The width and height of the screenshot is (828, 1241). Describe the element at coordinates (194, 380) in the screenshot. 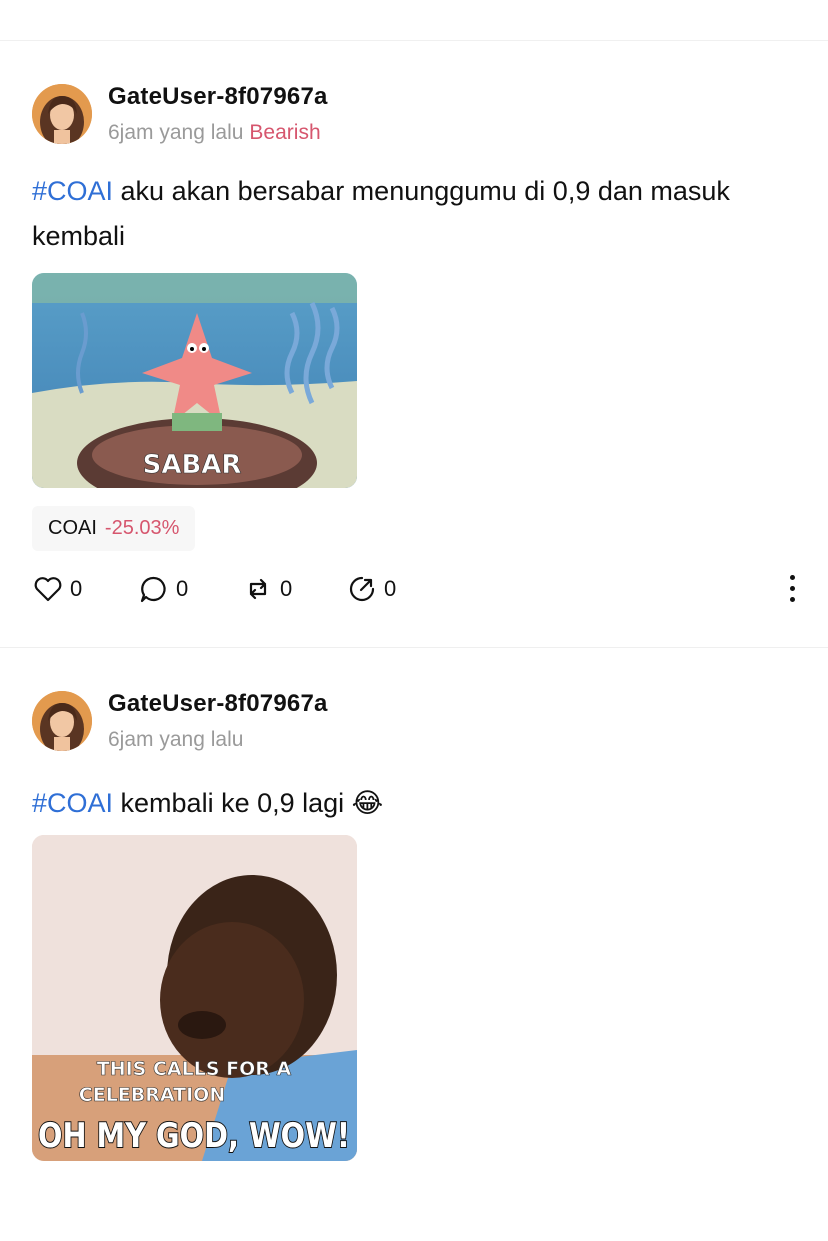

I see `post-gif: SABAR` at that location.